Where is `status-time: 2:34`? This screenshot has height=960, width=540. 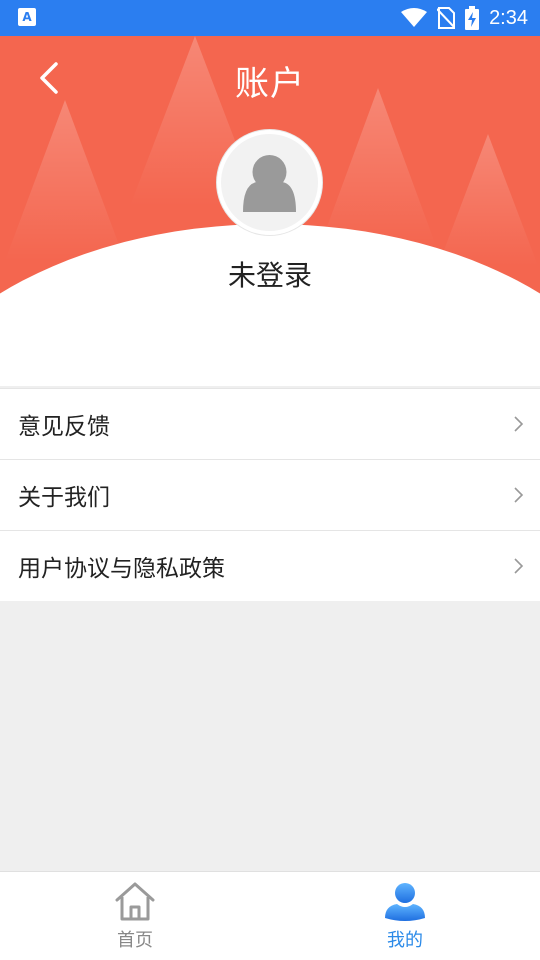
status-time: 2:34 is located at coordinates (508, 17).